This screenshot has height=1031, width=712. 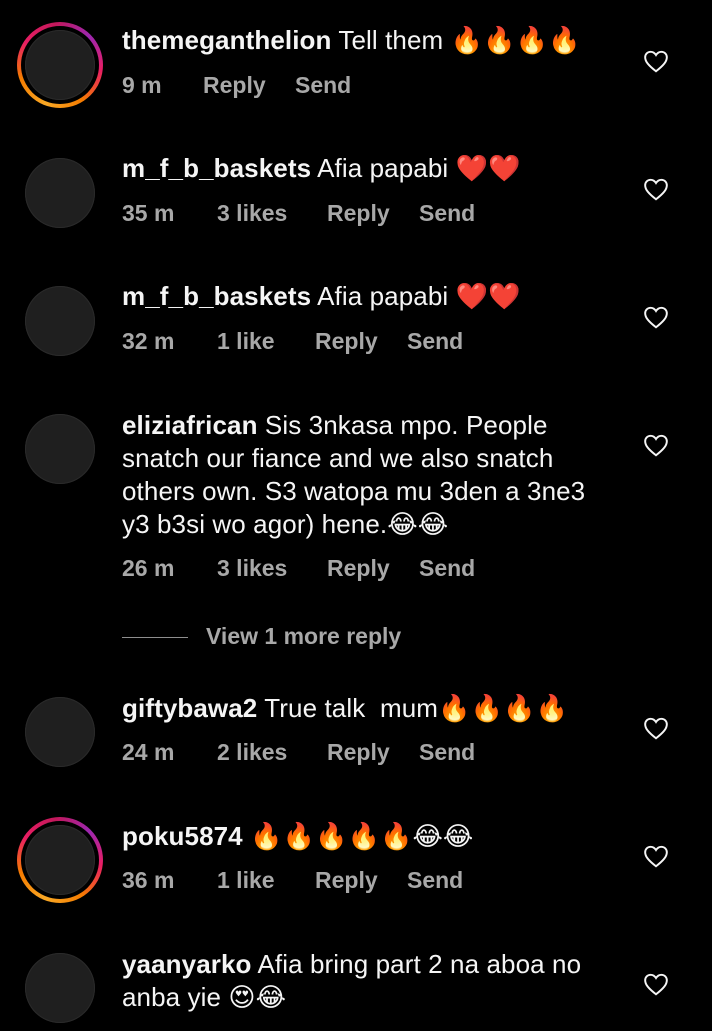 What do you see at coordinates (155, 637) in the screenshot?
I see `divider` at bounding box center [155, 637].